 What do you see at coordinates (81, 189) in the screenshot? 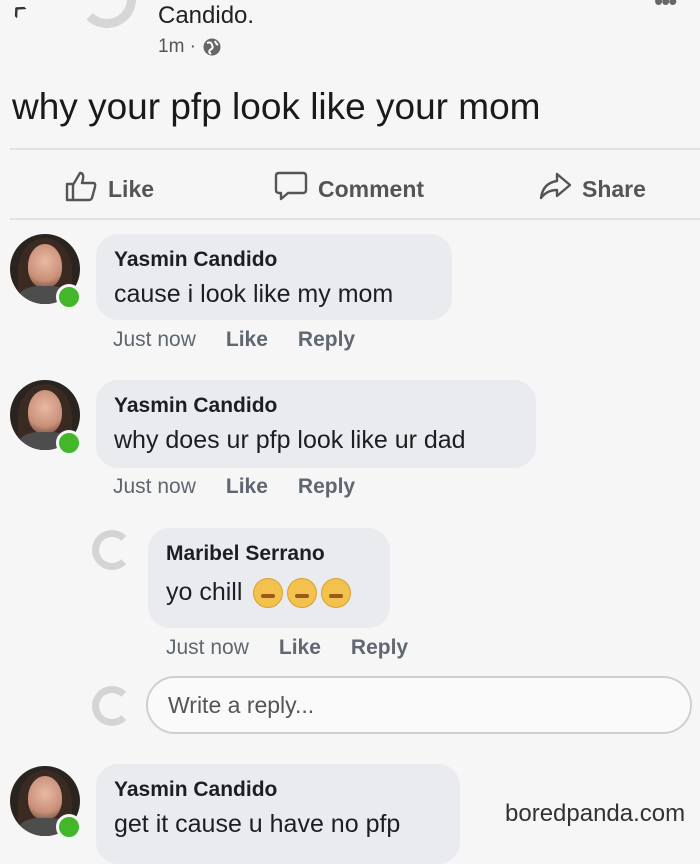
I see `thumbs-up-icon` at bounding box center [81, 189].